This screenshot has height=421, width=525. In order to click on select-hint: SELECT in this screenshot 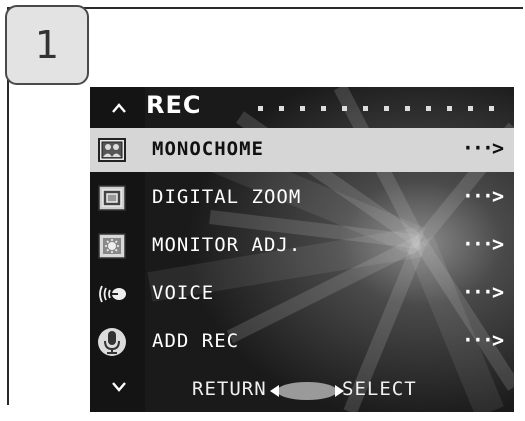, I will do `click(379, 389)`.